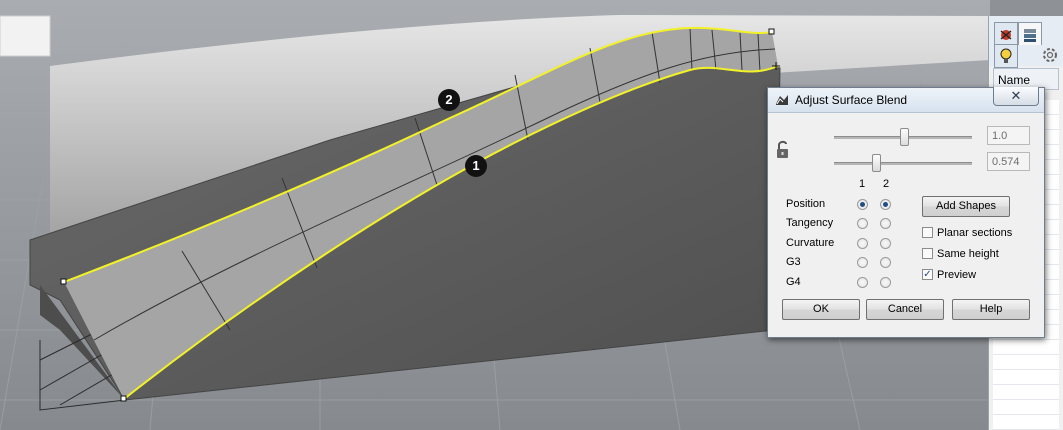 This screenshot has width=1063, height=430. Describe the element at coordinates (810, 223) in the screenshot. I see `row-label-tangency: Tangency` at that location.